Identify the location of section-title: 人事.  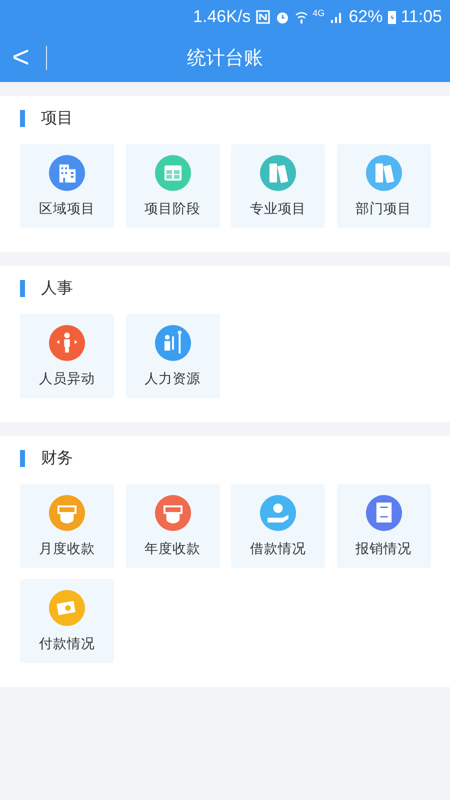
(57, 288).